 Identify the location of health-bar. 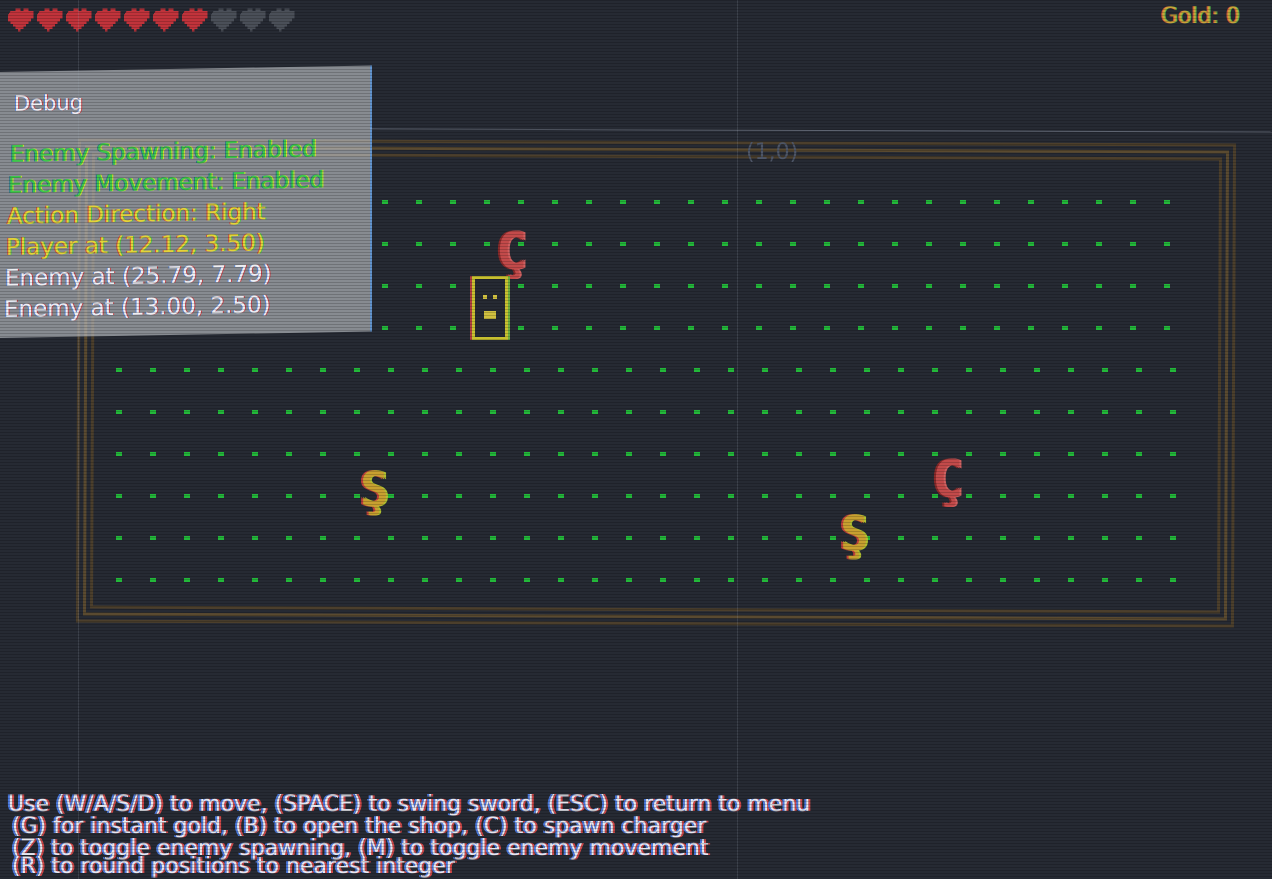
(151, 20).